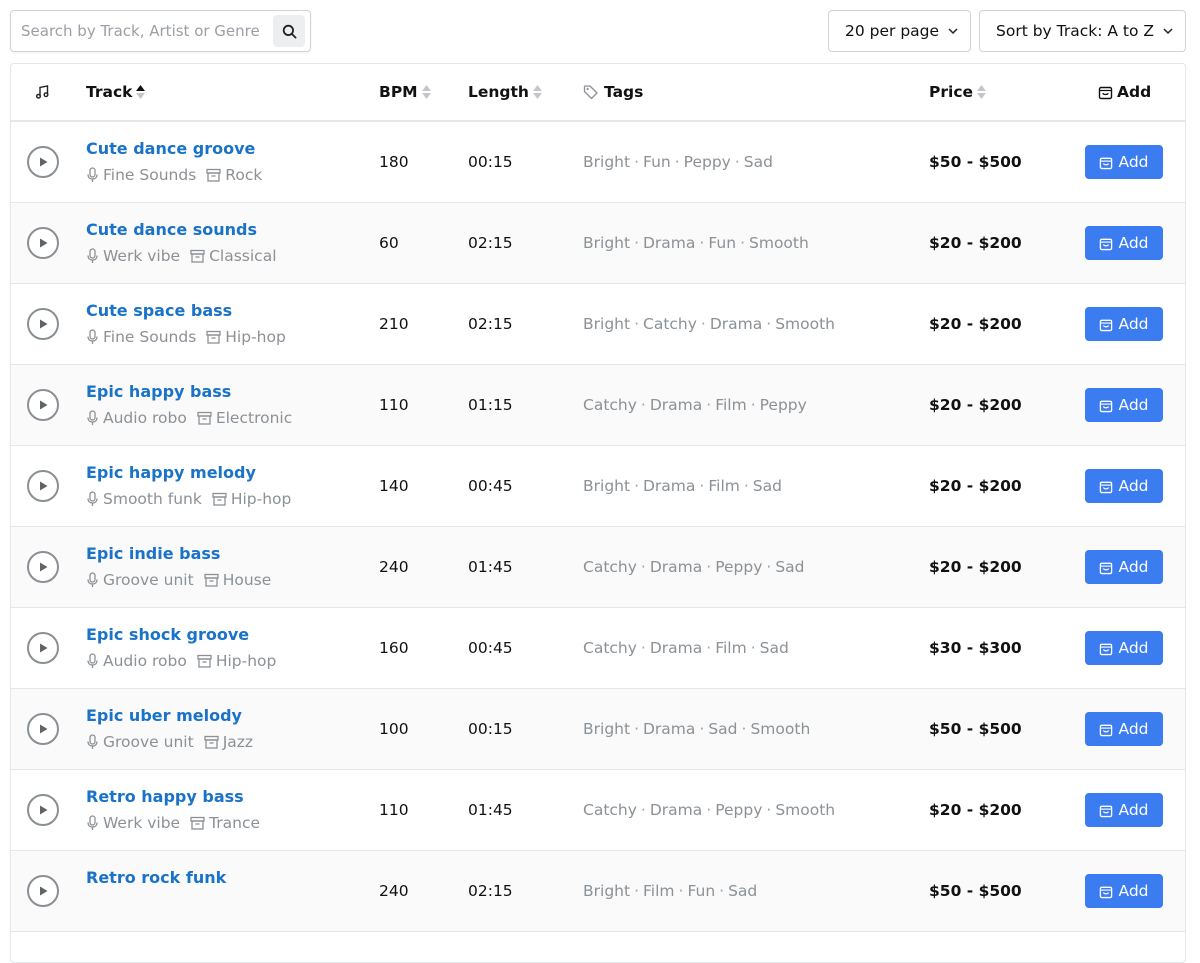 The image size is (1200, 963). I want to click on track-title-link: Epic shock groove, so click(167, 634).